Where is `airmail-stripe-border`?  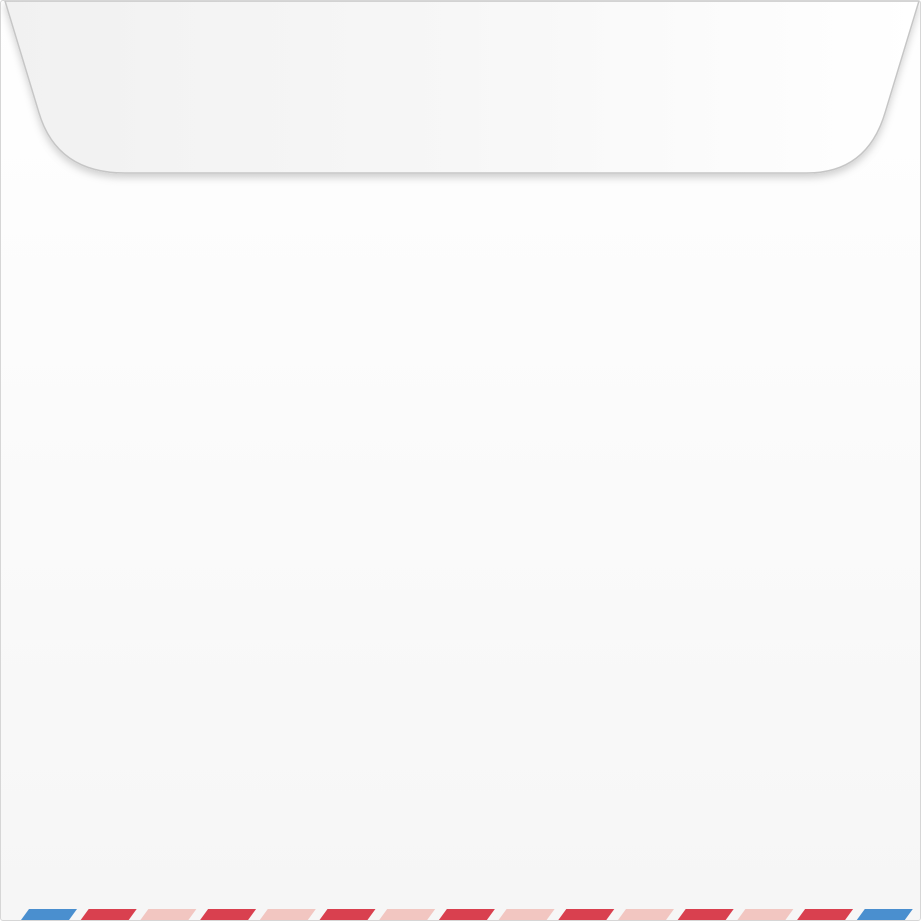 airmail-stripe-border is located at coordinates (467, 914).